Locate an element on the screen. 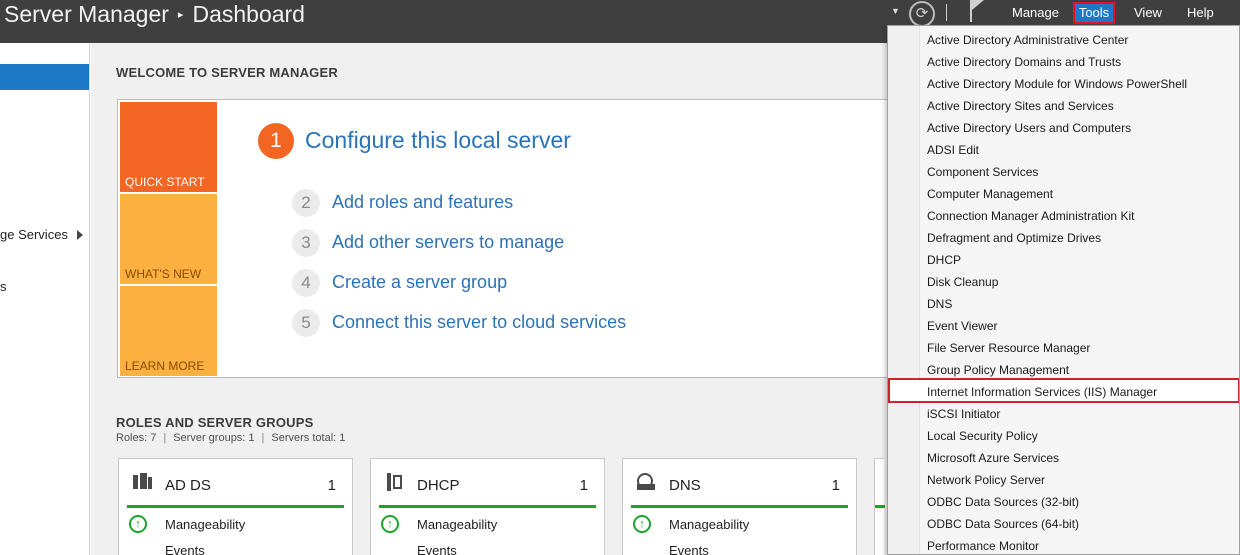 The height and width of the screenshot is (555, 1240). step-4-number: 4 is located at coordinates (306, 283).